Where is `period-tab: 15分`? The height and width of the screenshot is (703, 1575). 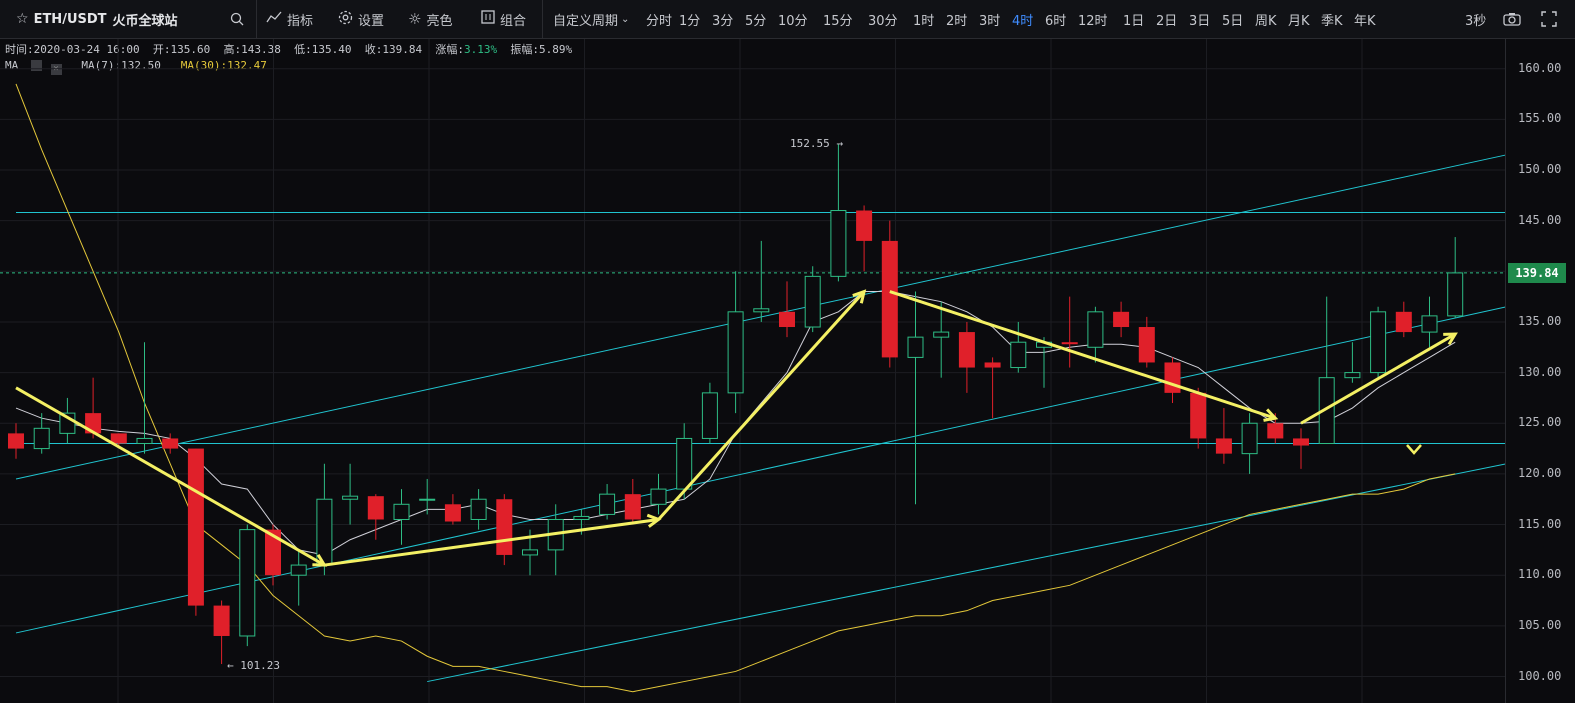
period-tab: 15分 is located at coordinates (838, 19).